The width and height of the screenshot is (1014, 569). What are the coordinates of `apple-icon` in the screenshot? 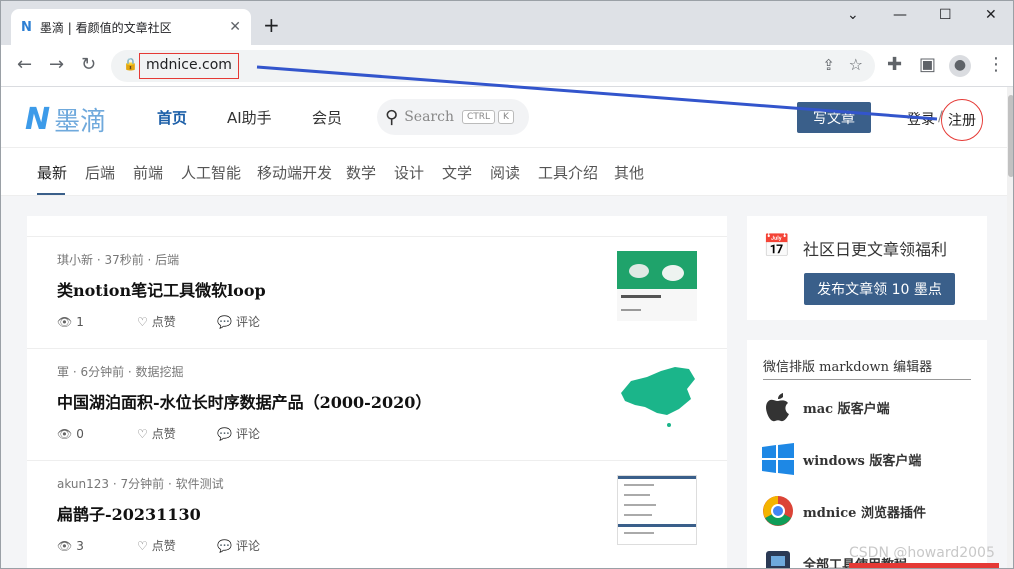 It's located at (778, 407).